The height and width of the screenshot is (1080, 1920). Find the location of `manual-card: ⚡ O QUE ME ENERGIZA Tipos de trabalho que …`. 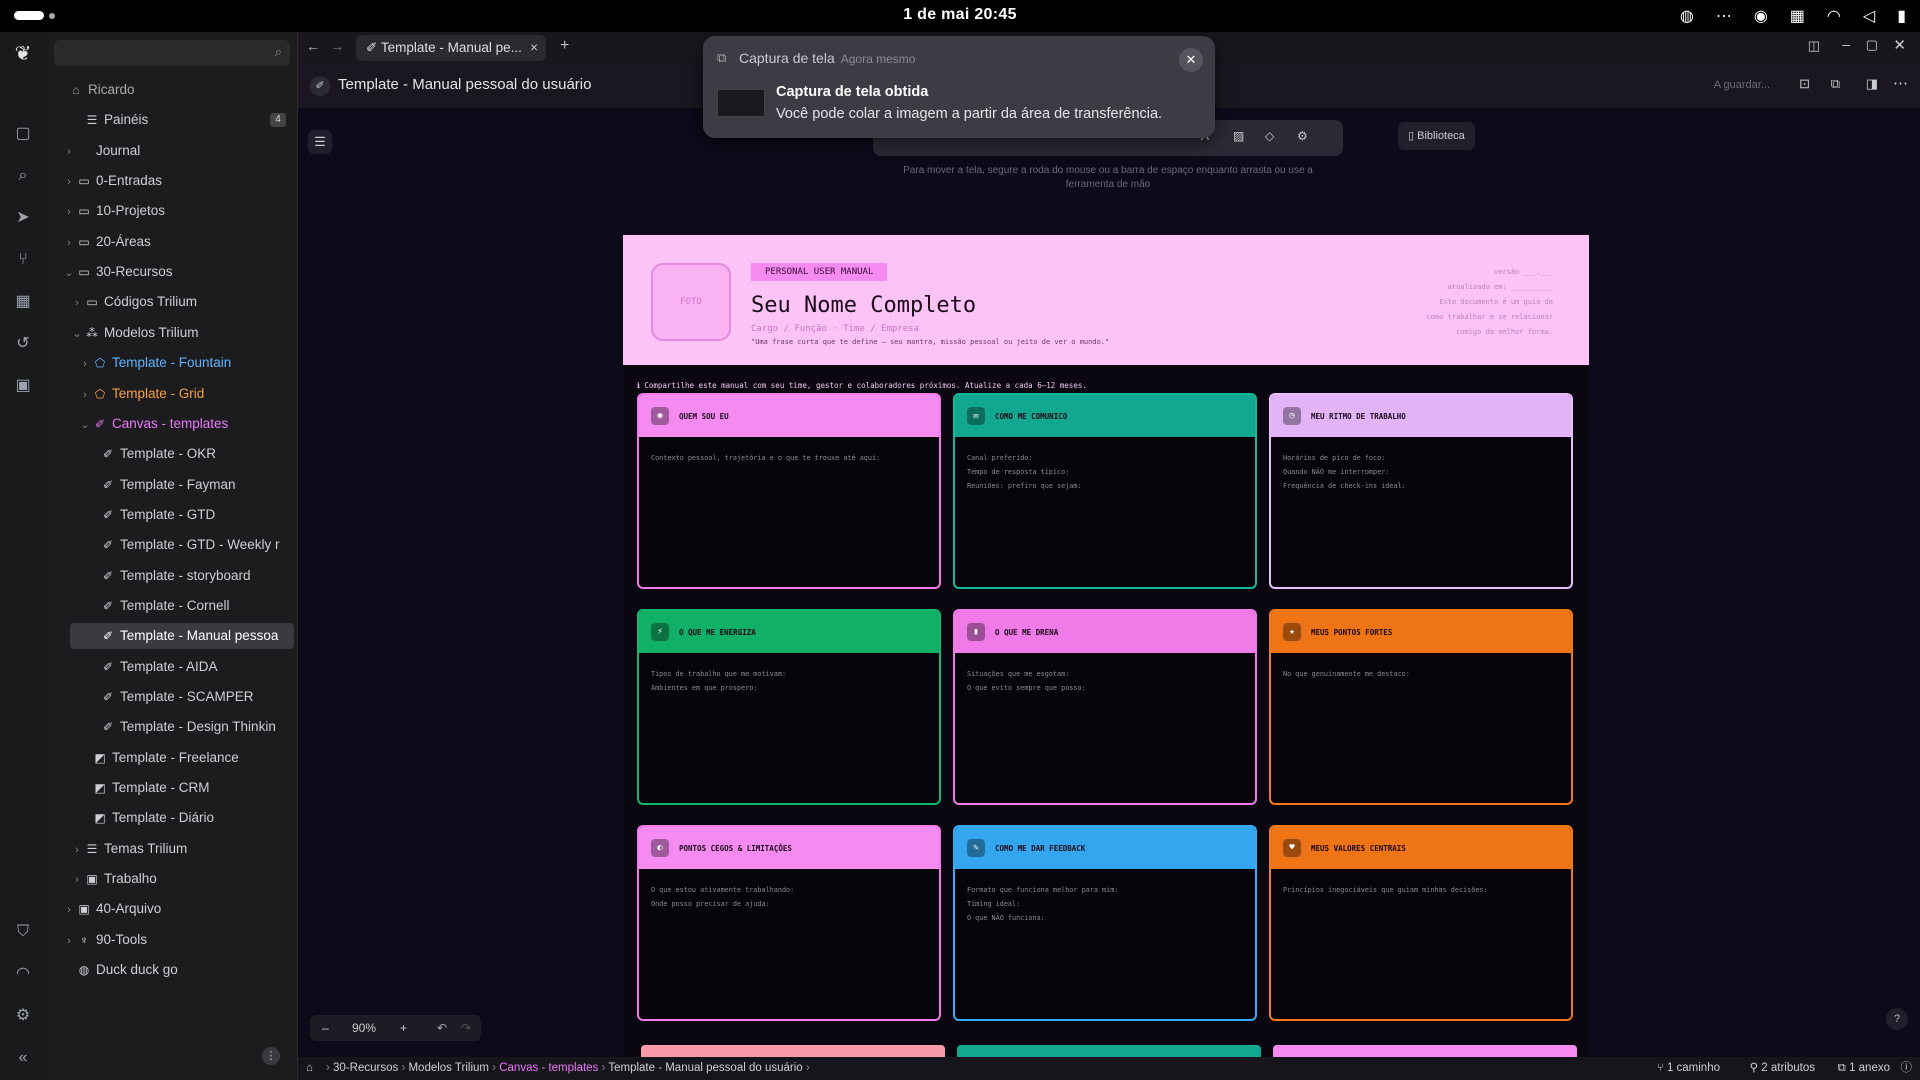

manual-card: ⚡ O QUE ME ENERGIZA Tipos de trabalho que … is located at coordinates (789, 707).